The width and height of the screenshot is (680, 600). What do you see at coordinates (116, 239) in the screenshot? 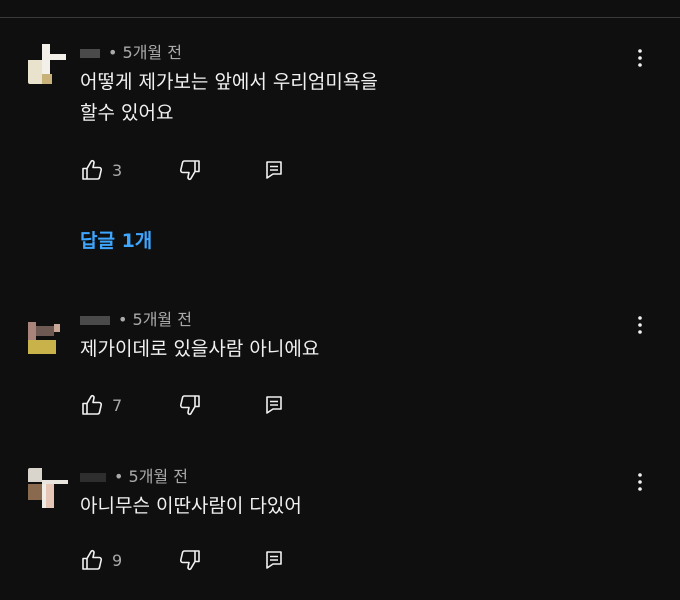
I see `view-replies-button: 답글 1개` at bounding box center [116, 239].